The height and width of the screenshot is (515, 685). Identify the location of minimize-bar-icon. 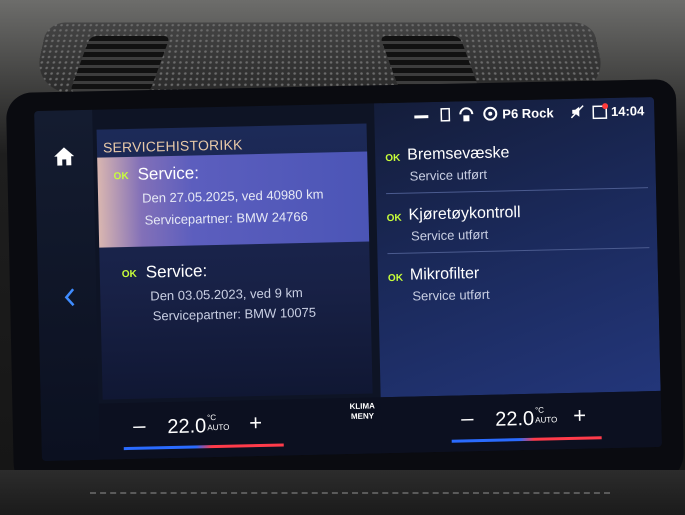
(421, 117).